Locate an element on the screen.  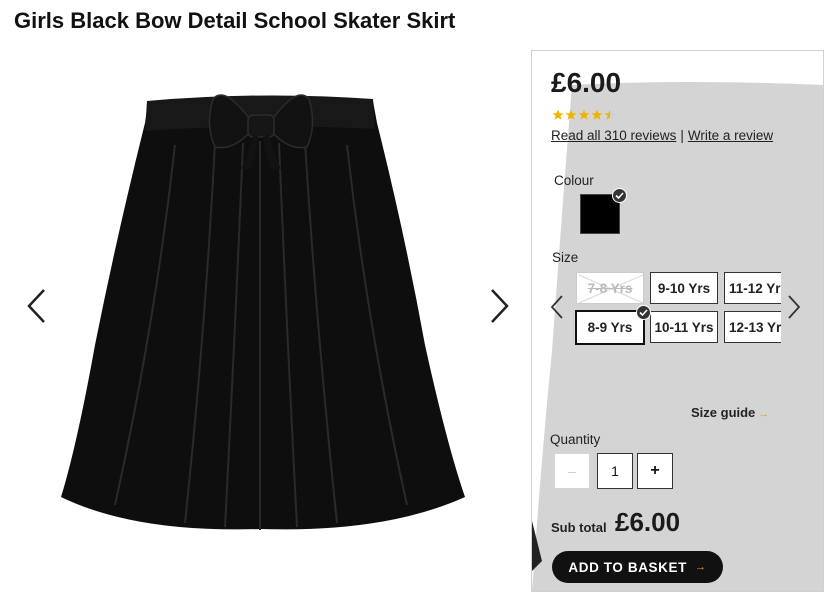
colour-label: Colour is located at coordinates (574, 180).